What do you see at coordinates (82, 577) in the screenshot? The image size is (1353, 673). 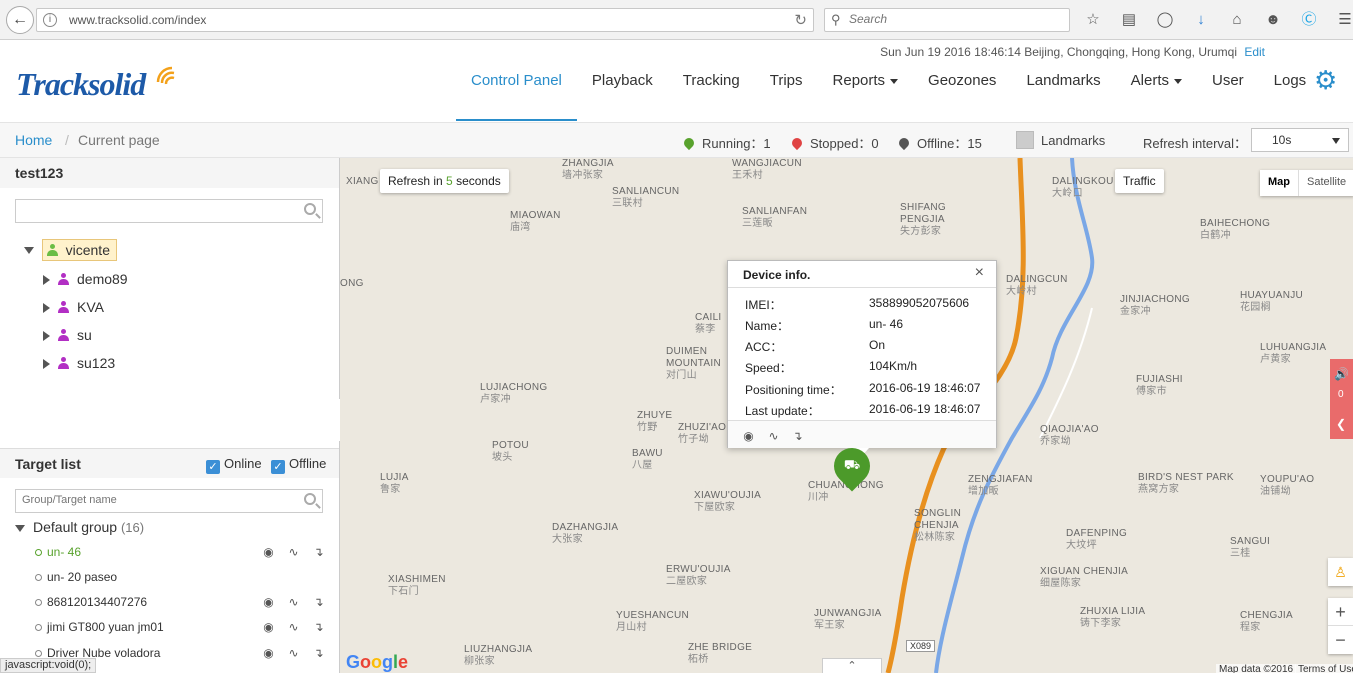 I see `target-name: un- 20 paseo` at bounding box center [82, 577].